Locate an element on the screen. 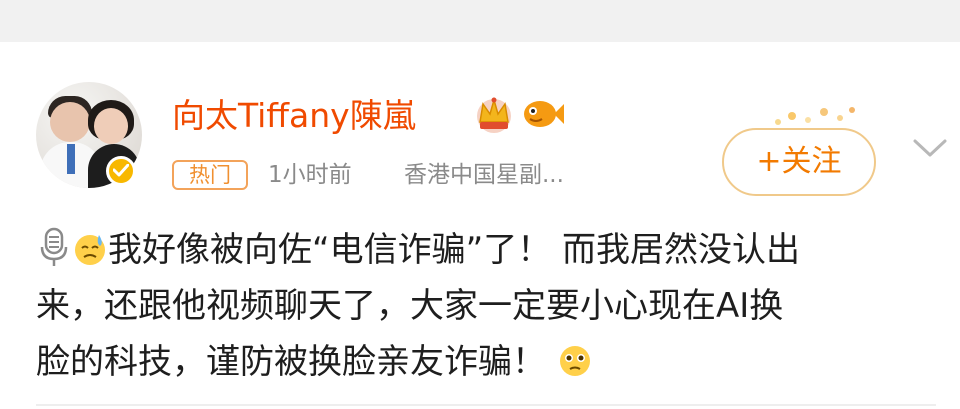  follow-button: +关注 is located at coordinates (799, 162).